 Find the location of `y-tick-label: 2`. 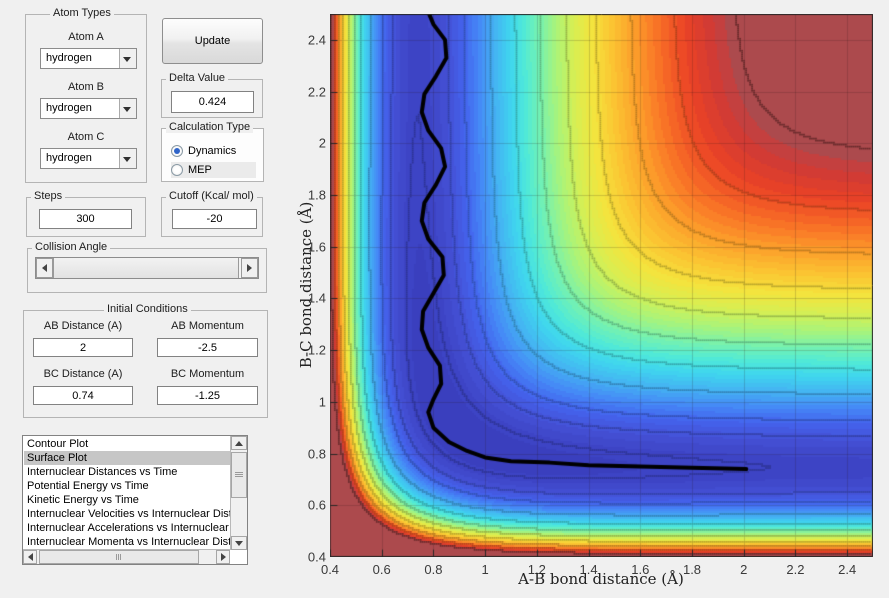

y-tick-label: 2 is located at coordinates (322, 143).